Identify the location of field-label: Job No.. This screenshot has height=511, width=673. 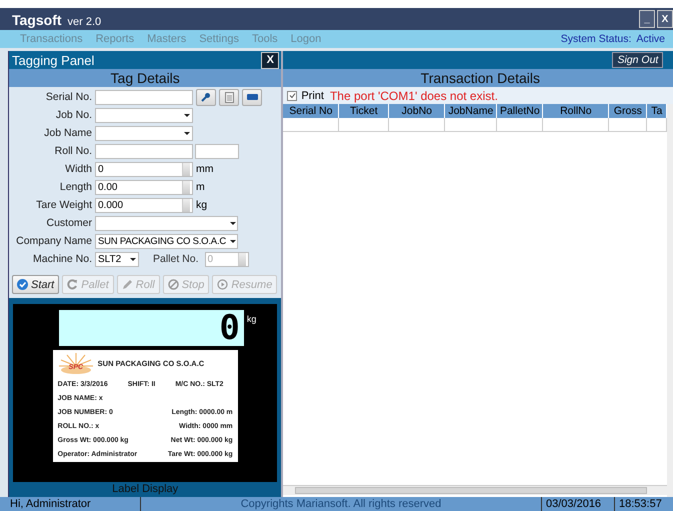
(73, 115).